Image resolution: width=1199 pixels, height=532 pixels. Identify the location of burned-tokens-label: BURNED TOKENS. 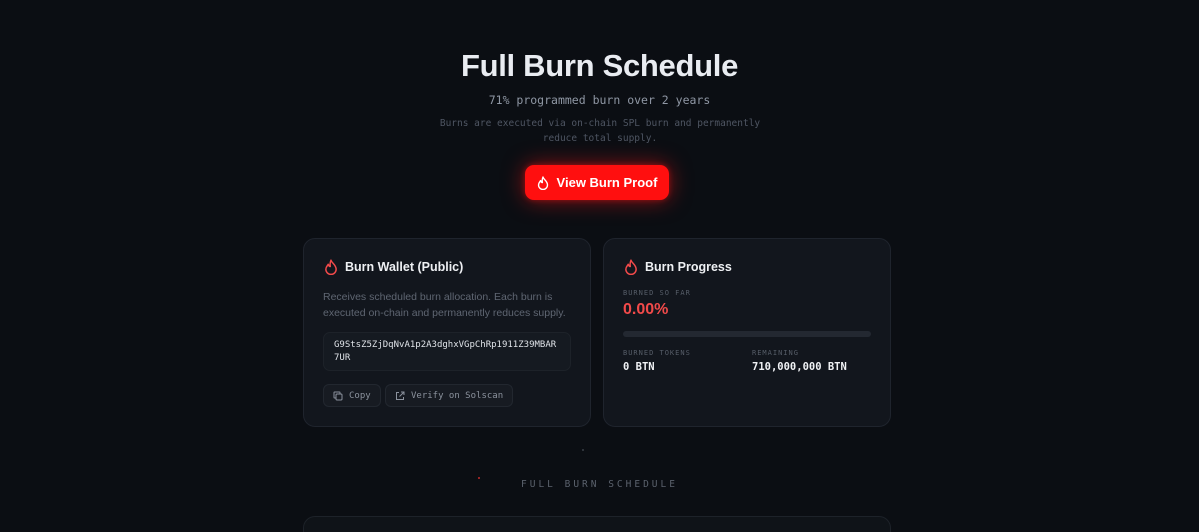
(657, 353).